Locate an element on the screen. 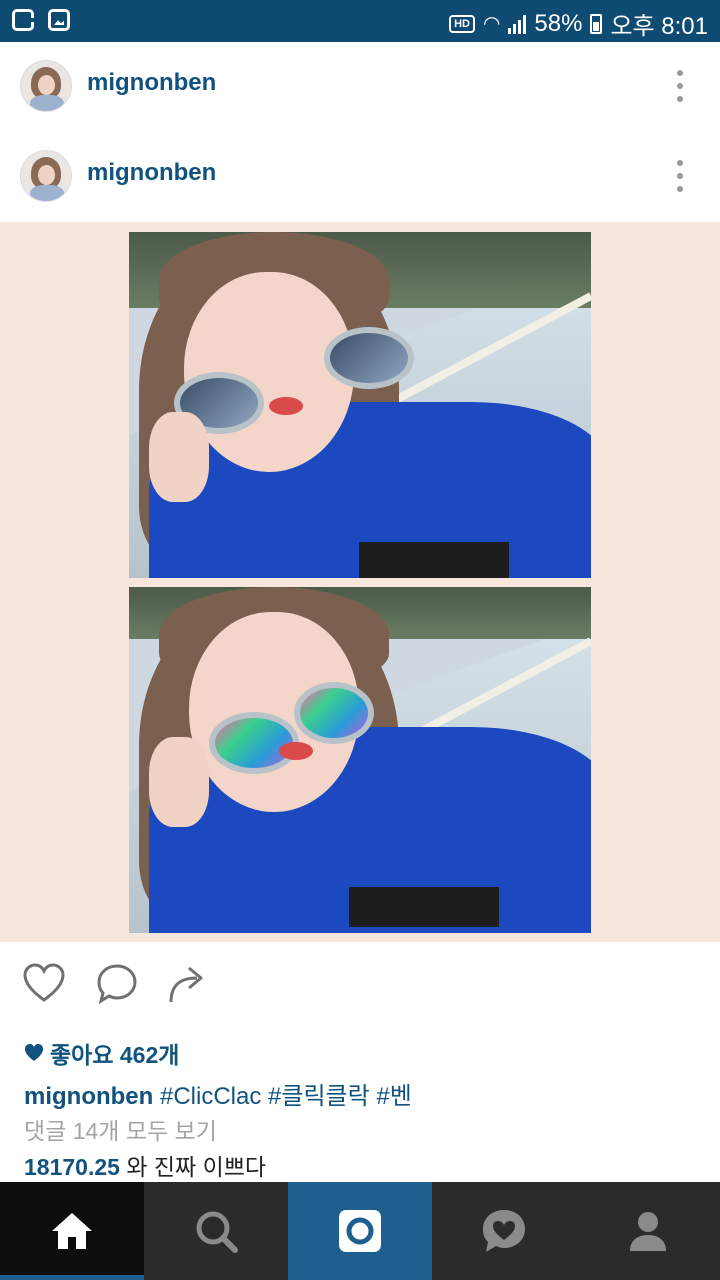  bottom-navigation is located at coordinates (360, 1231).